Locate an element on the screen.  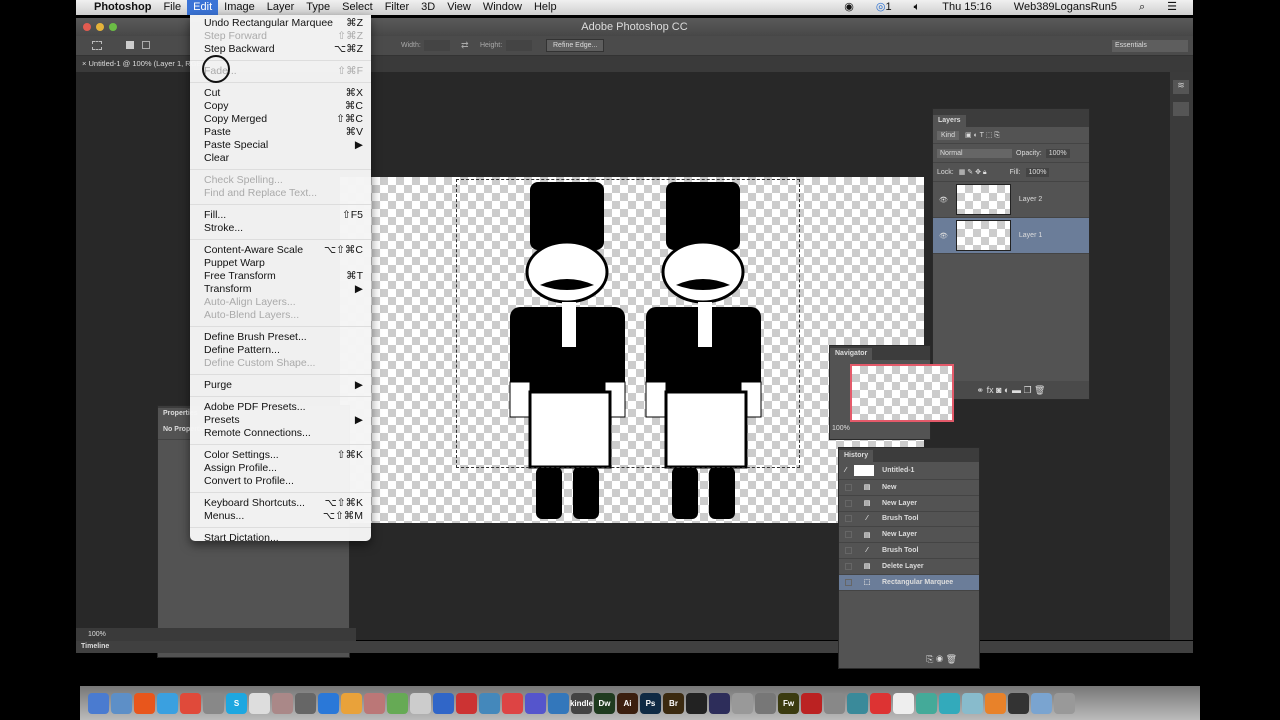
properties-dock-icon is located at coordinates (1181, 109).